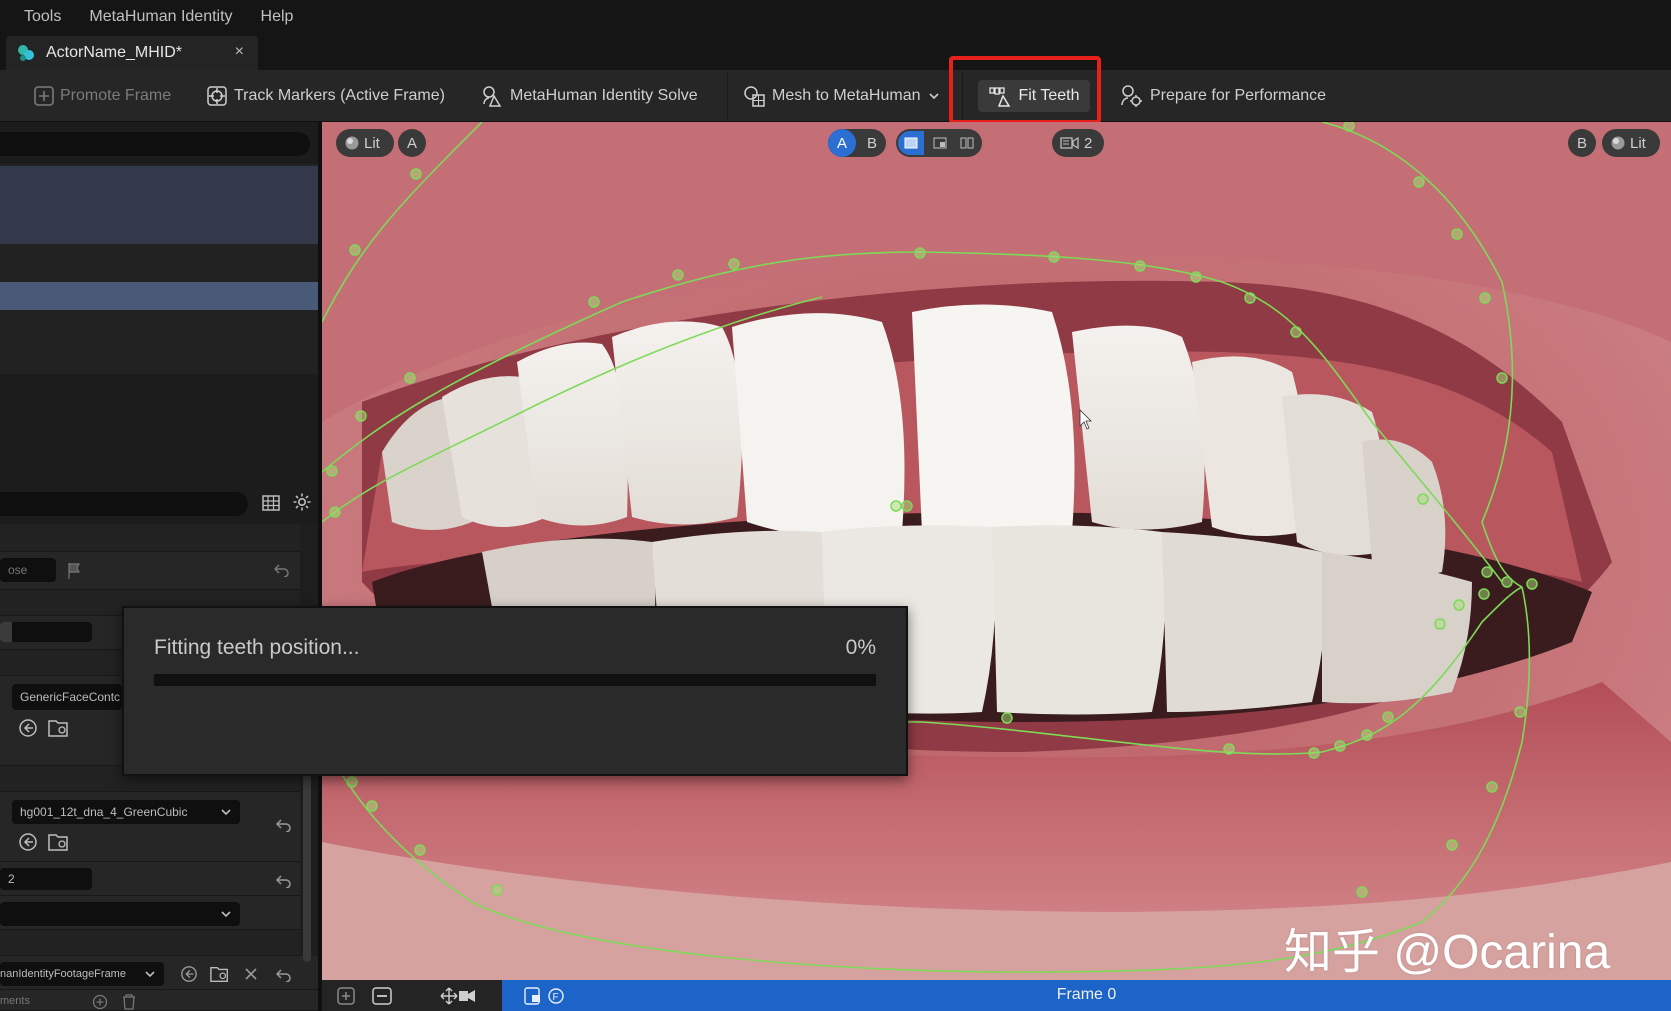 The height and width of the screenshot is (1011, 1671). I want to click on gear-head-icon, so click(1131, 96).